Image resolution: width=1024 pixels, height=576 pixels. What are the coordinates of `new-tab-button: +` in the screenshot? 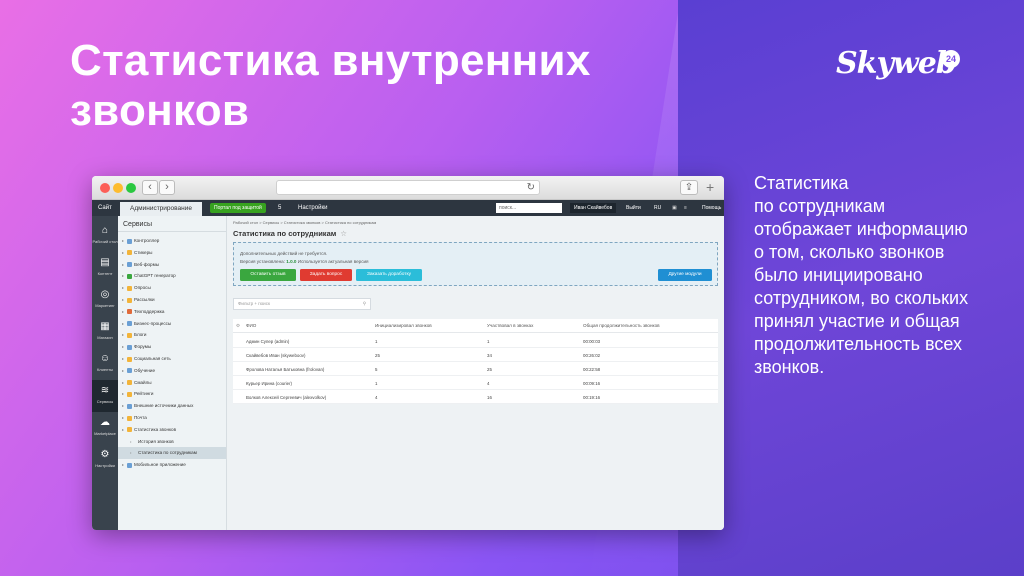 It's located at (710, 187).